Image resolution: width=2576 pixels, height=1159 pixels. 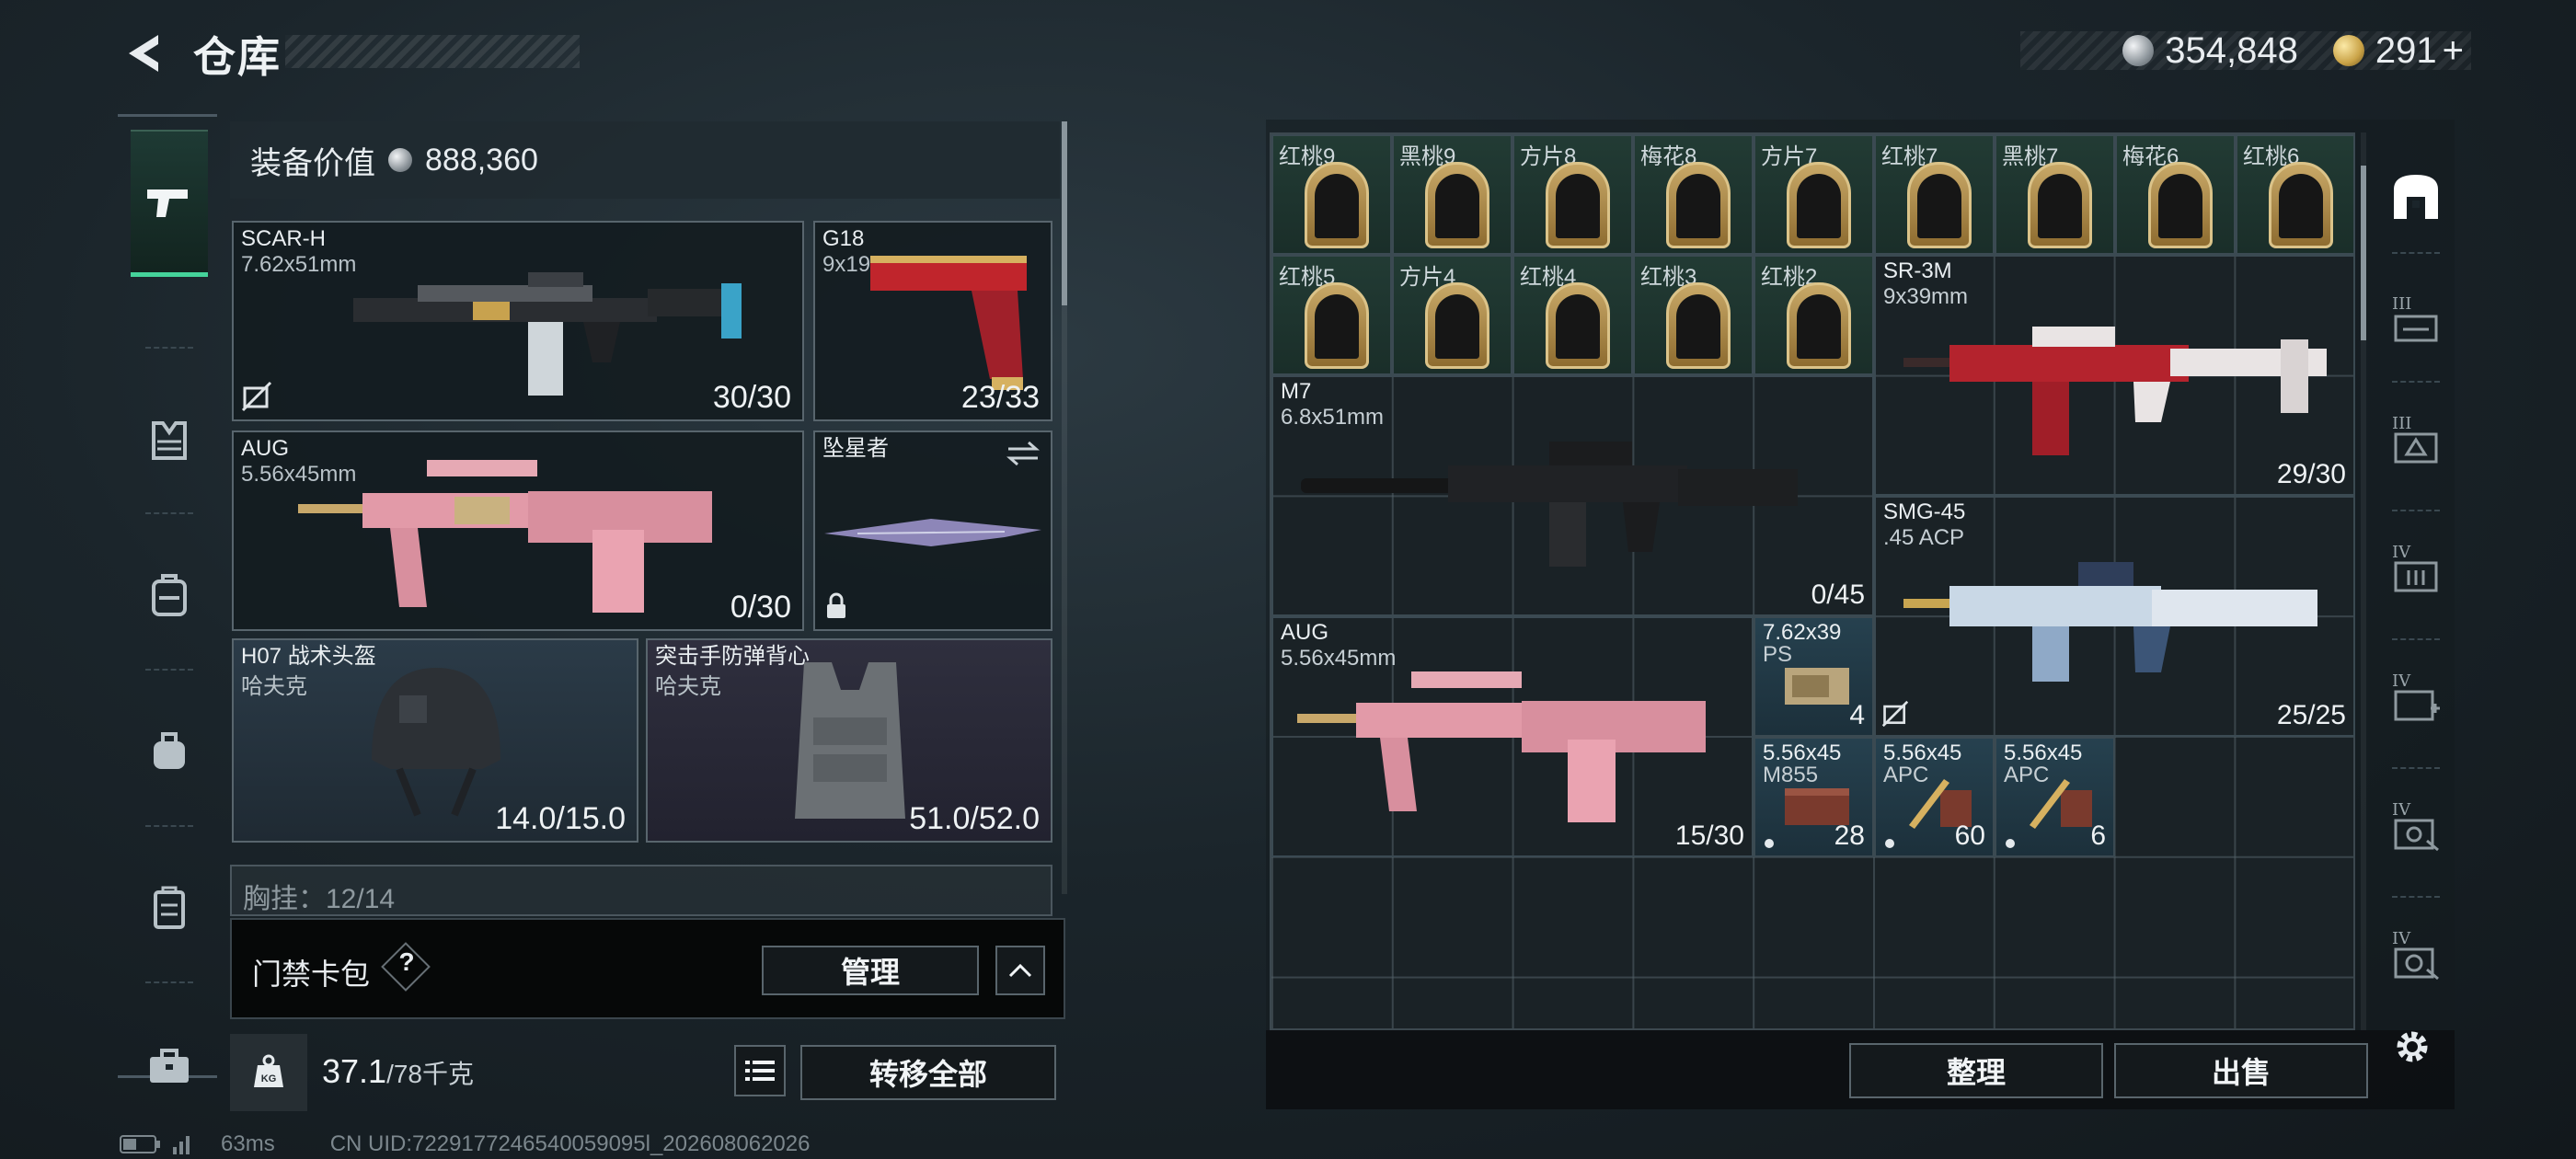 What do you see at coordinates (269, 1078) in the screenshot?
I see `svg-text: KG` at bounding box center [269, 1078].